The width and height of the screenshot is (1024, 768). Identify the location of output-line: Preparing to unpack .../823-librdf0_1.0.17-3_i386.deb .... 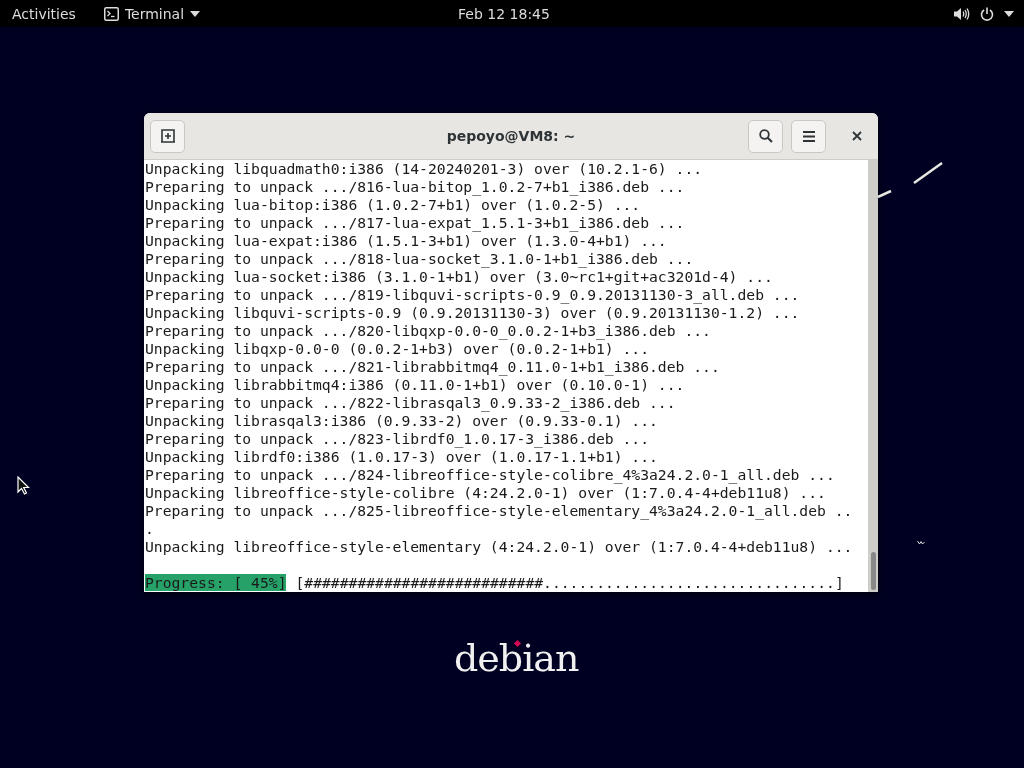
(398, 439).